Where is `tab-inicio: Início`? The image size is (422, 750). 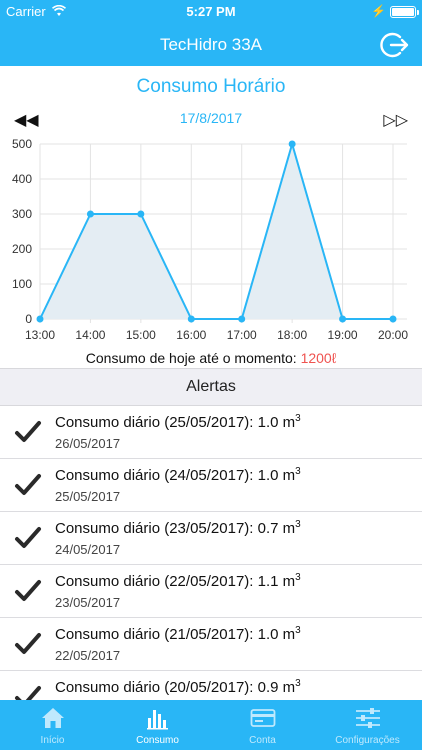 tab-inicio: Início is located at coordinates (52, 725).